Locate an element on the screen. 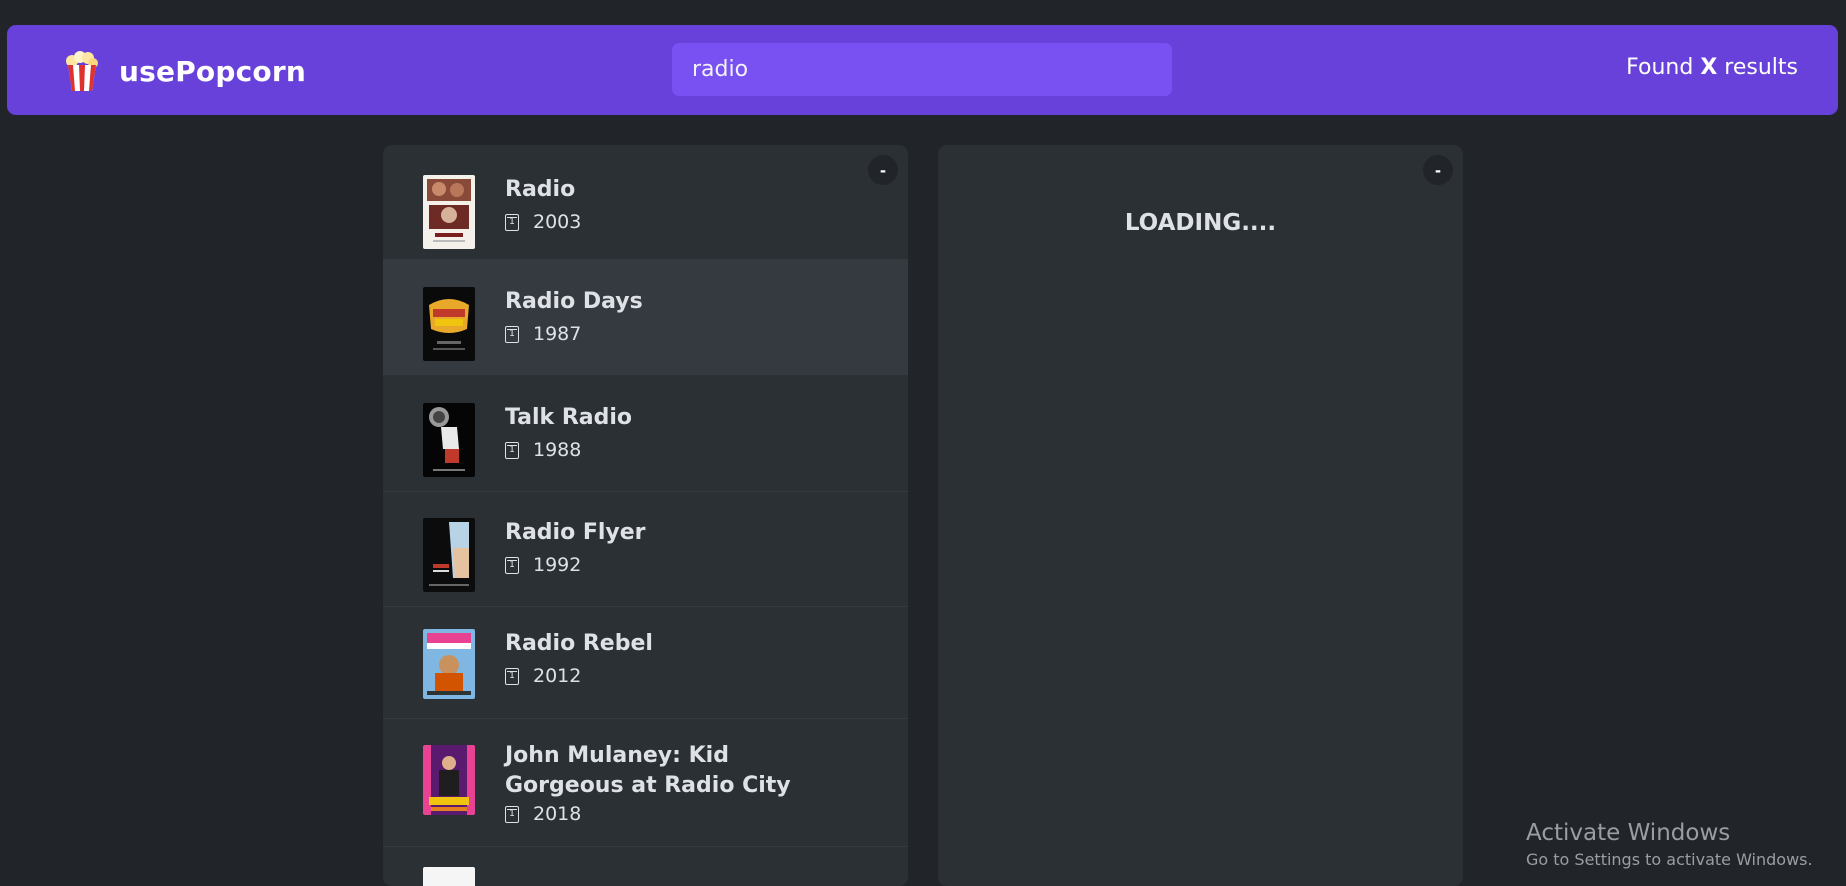 This screenshot has width=1846, height=886. movie-info: Radio Days 1 1987 is located at coordinates (574, 316).